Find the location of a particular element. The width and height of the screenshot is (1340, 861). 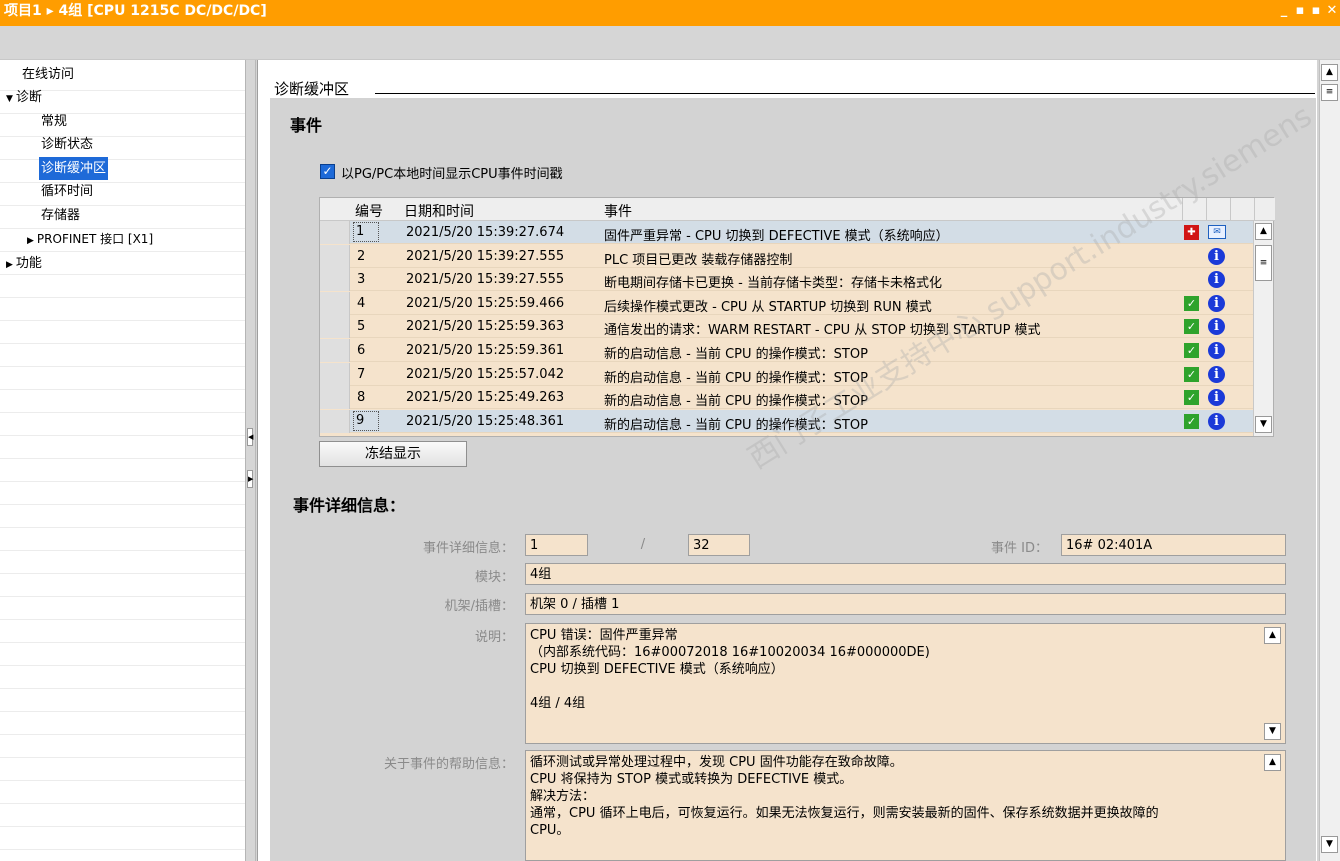

minimize-icon: _ is located at coordinates (1284, 11).